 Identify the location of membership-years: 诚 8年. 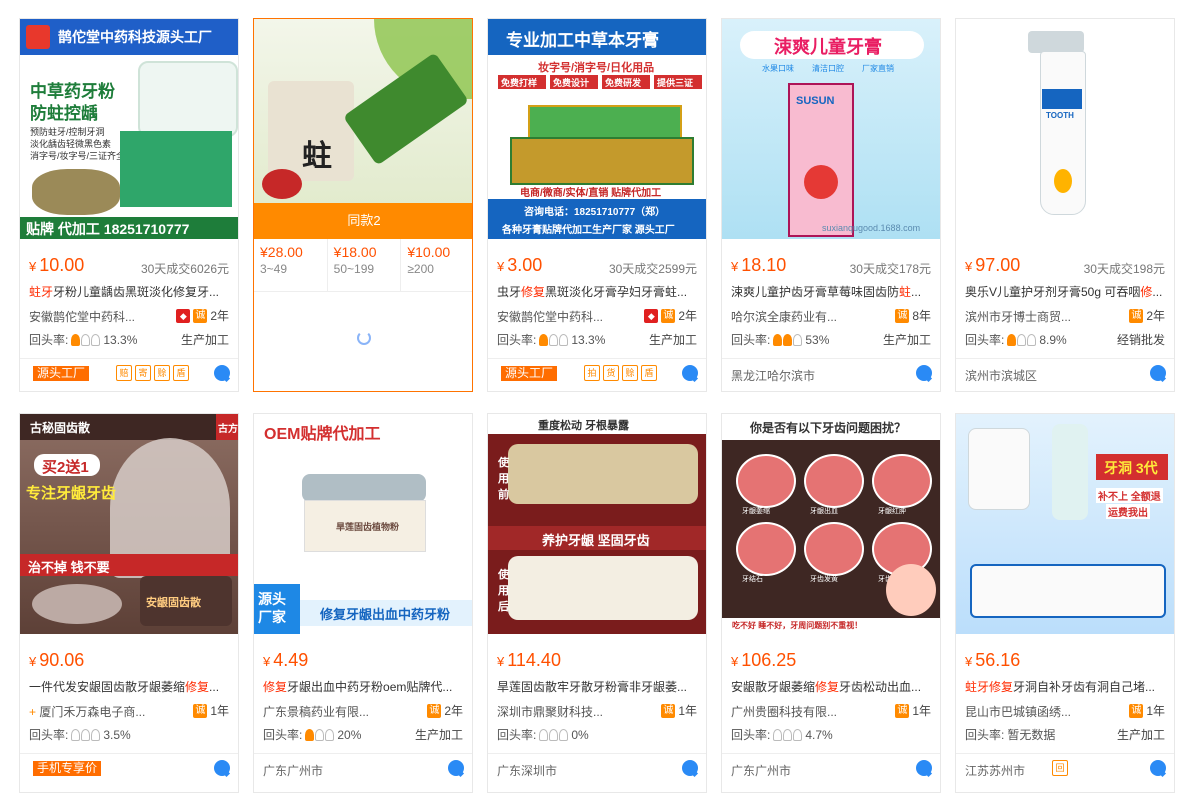
(913, 315).